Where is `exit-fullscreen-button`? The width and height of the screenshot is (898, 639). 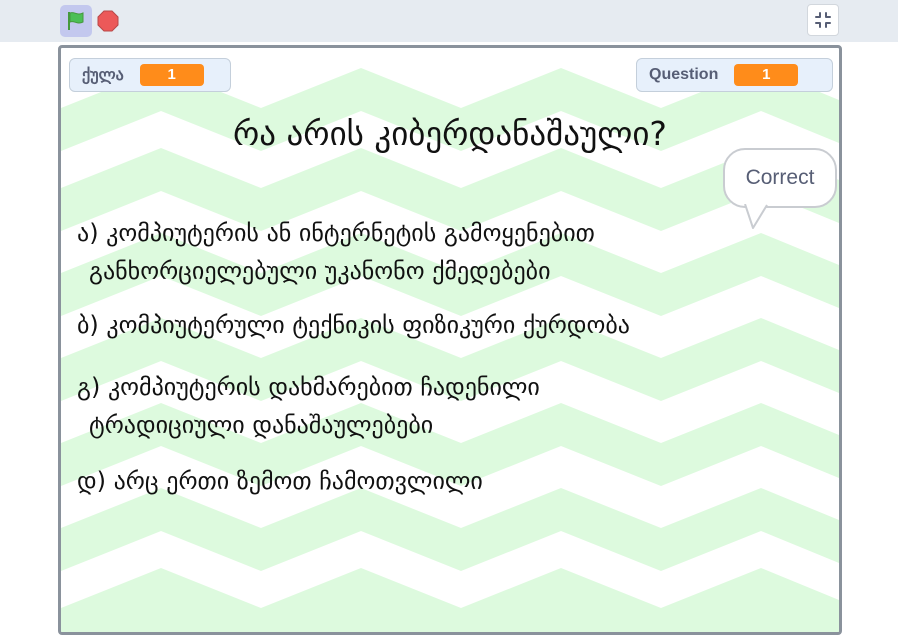 exit-fullscreen-button is located at coordinates (823, 20).